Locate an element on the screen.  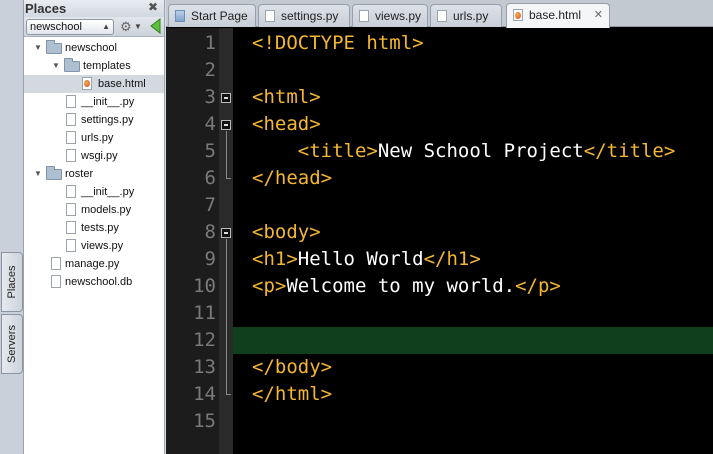
code-line: <head> is located at coordinates (473, 124).